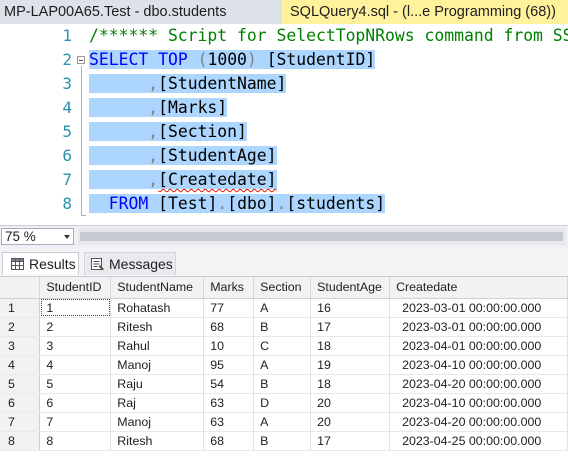  Describe the element at coordinates (20, 441) in the screenshot. I see `row-number: 8` at that location.